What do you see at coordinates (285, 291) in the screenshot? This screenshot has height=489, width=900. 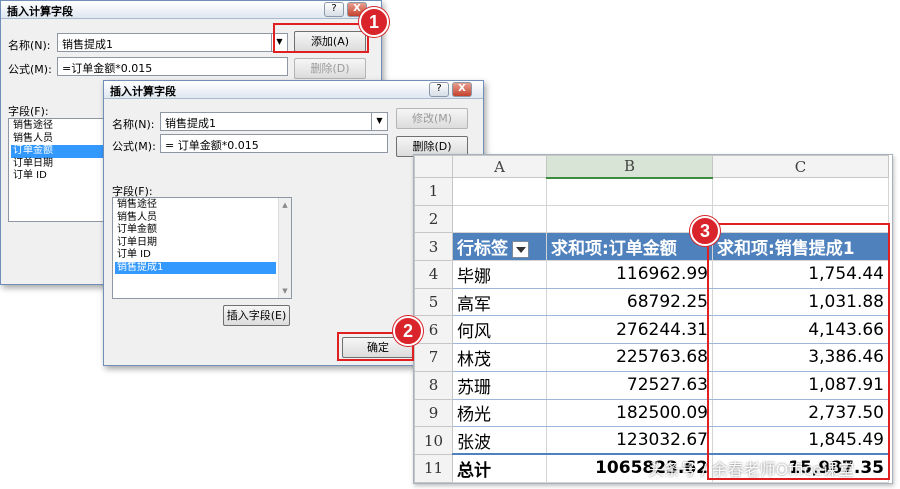 I see `scroll-down-icon: ▼` at bounding box center [285, 291].